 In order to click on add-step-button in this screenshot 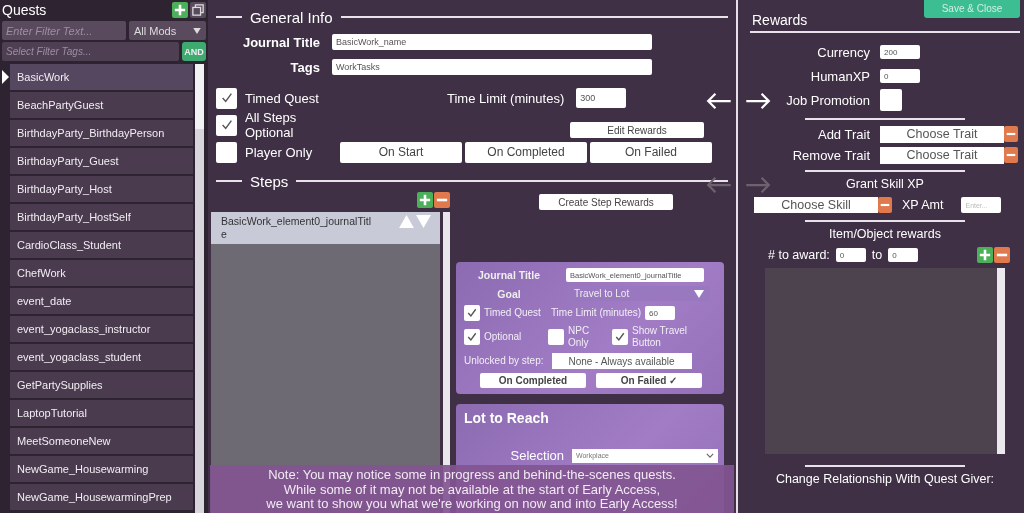, I will do `click(425, 200)`.